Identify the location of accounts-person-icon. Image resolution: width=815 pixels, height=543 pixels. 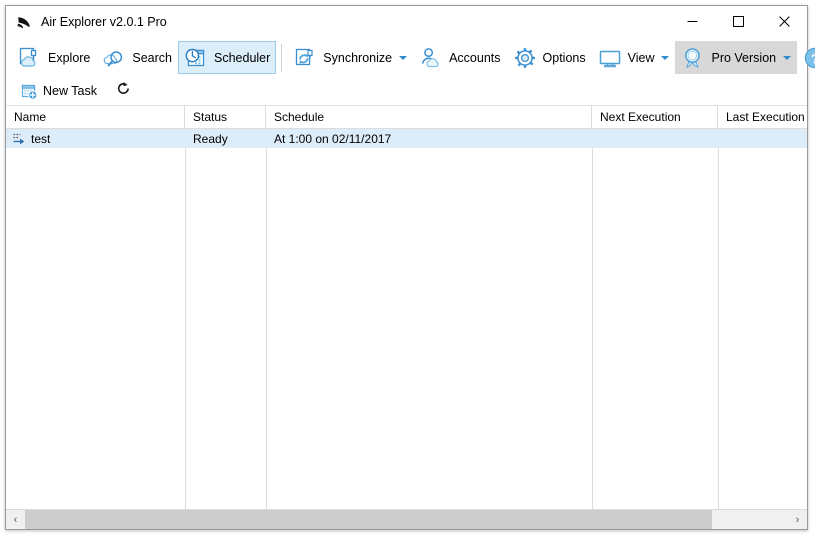
(431, 58).